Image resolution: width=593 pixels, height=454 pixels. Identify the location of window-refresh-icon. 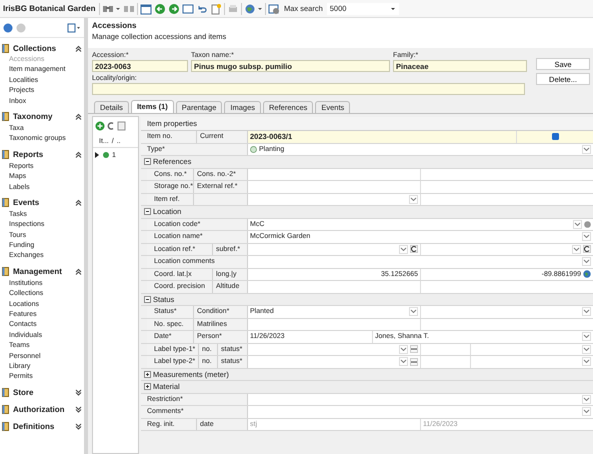
(274, 8).